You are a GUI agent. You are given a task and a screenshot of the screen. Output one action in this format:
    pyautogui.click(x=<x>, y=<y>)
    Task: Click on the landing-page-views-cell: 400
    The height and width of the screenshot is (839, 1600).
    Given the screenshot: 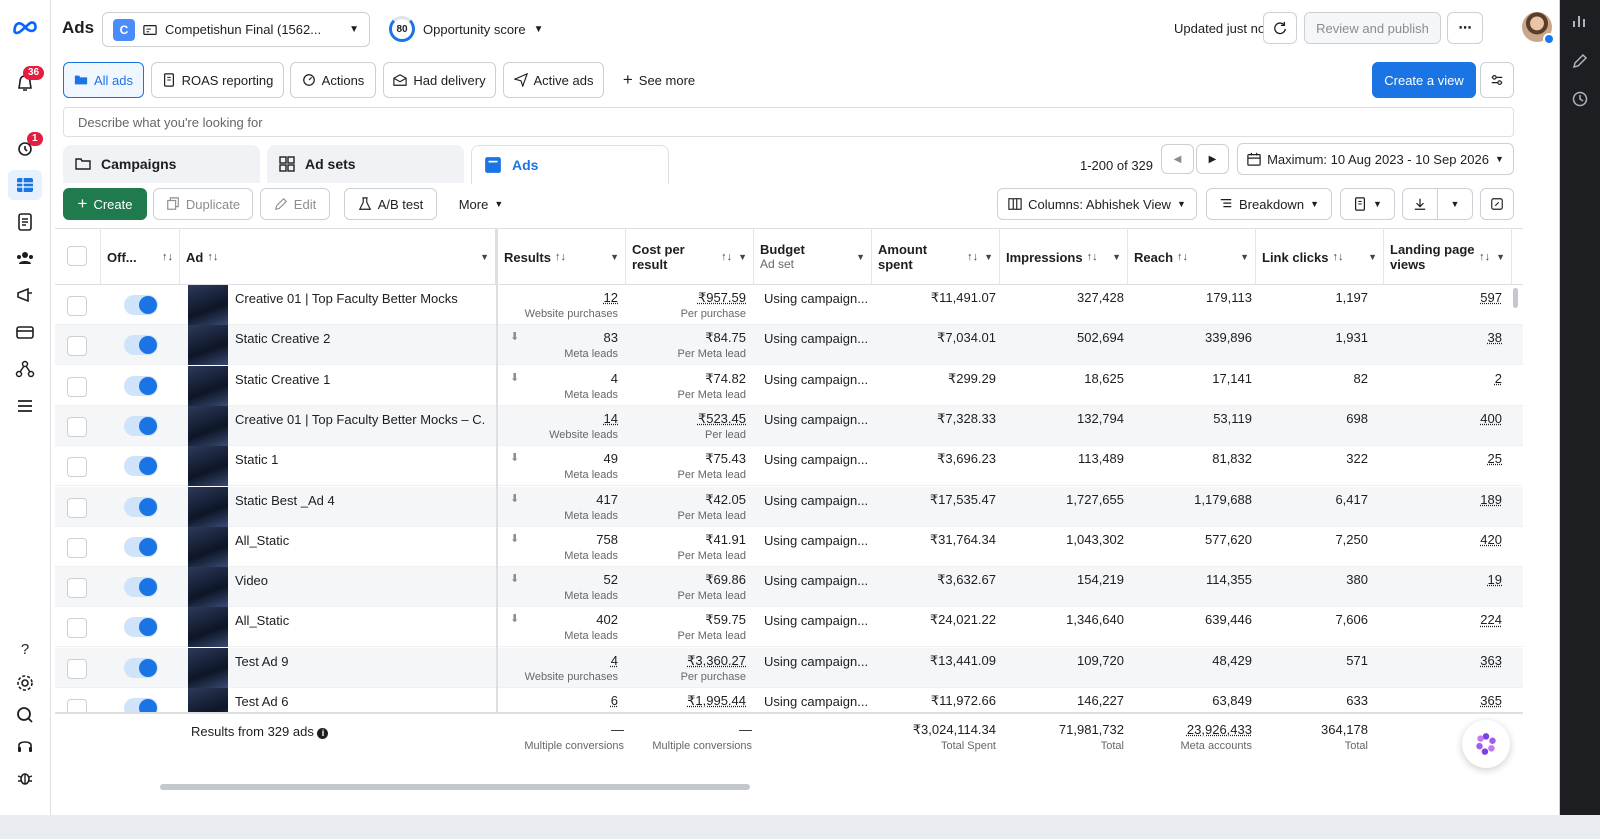 What is the action you would take?
    pyautogui.click(x=1443, y=419)
    